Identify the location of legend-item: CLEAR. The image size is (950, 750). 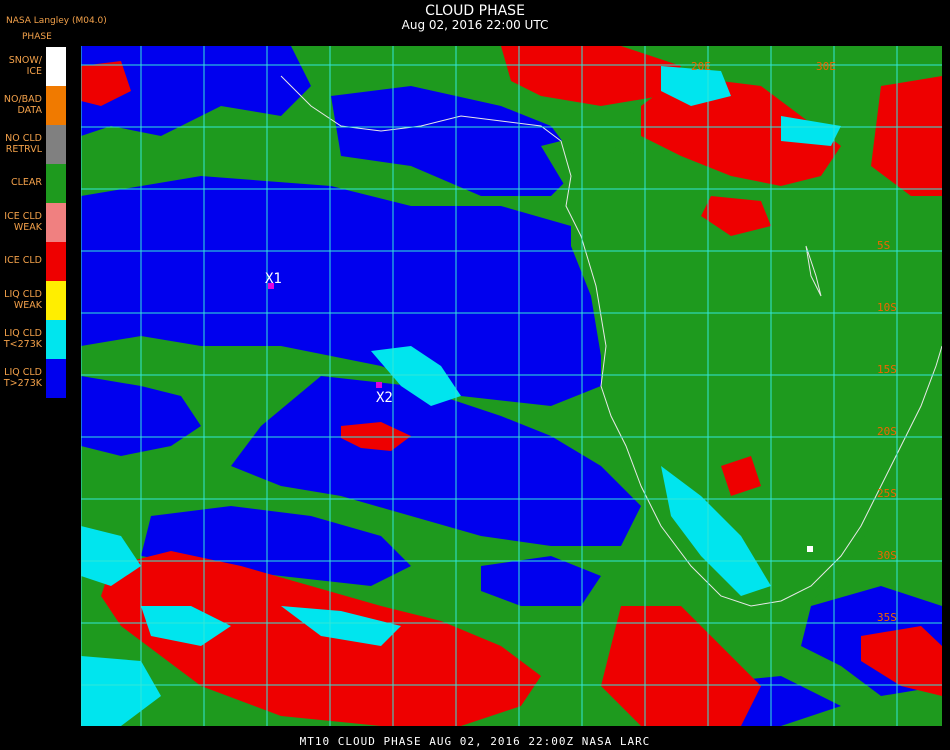
(33, 183).